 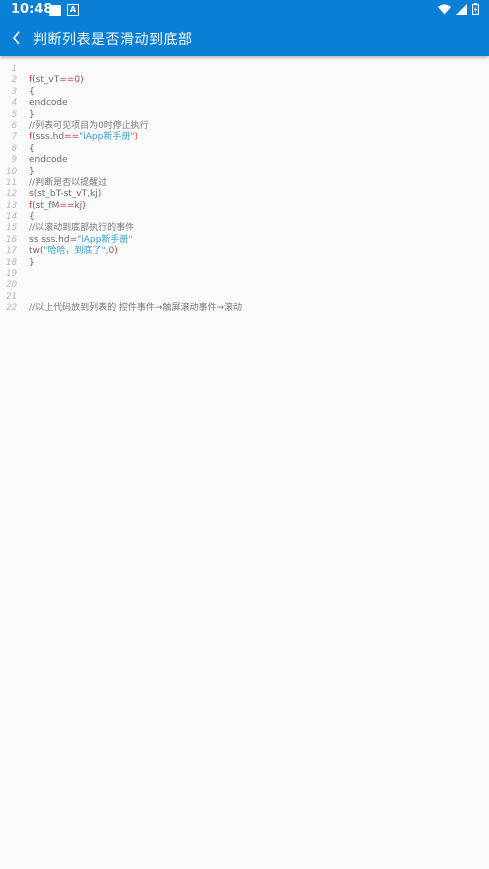 I want to click on code-text: f(sss.hd=="iApp新手册"), so click(x=83, y=137).